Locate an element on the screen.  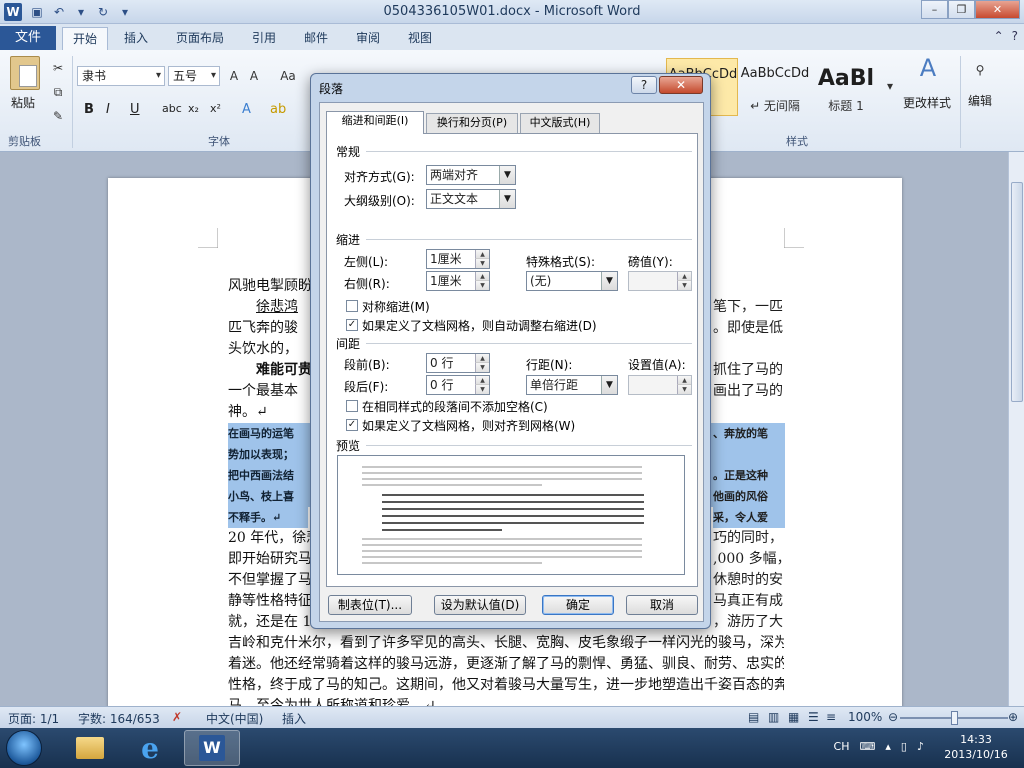
mirror-indent-label: 对称缩进(M) is located at coordinates (396, 306).